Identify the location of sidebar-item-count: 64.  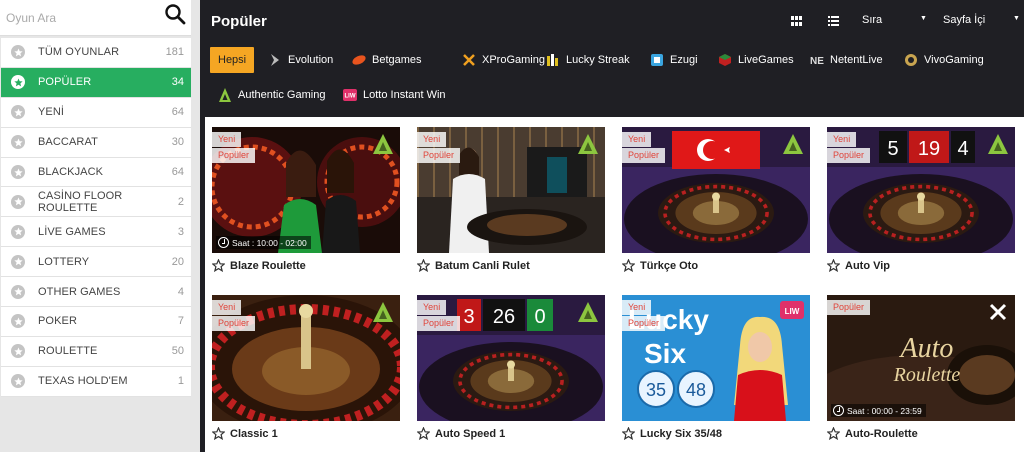
(177, 172).